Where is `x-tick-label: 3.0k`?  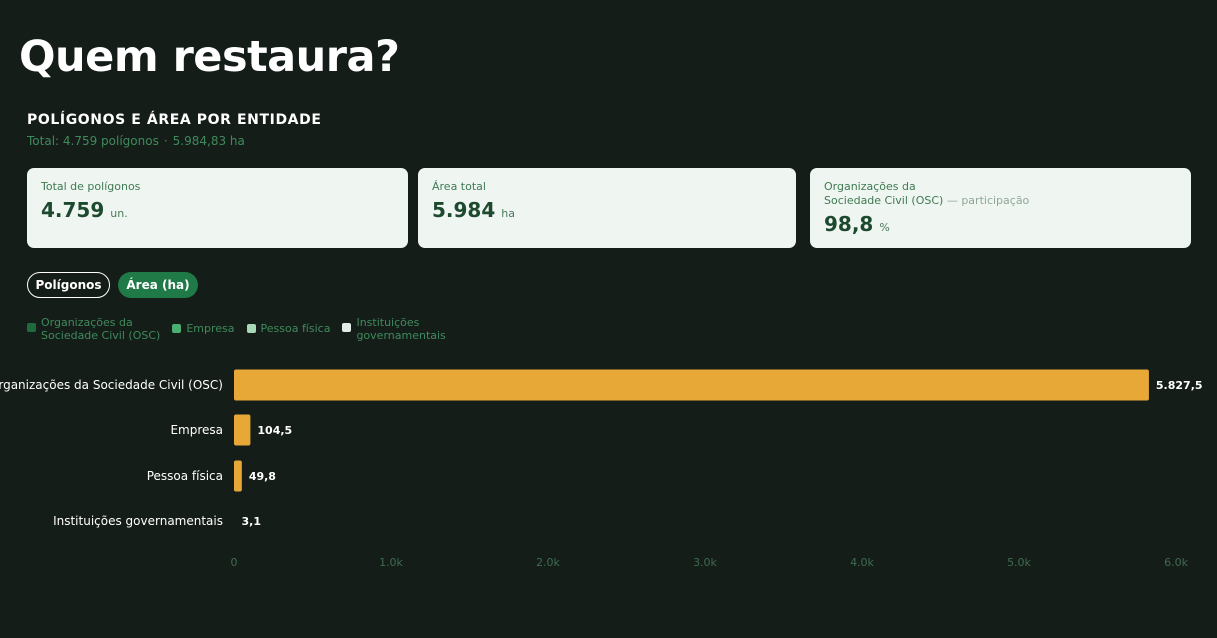
x-tick-label: 3.0k is located at coordinates (705, 562).